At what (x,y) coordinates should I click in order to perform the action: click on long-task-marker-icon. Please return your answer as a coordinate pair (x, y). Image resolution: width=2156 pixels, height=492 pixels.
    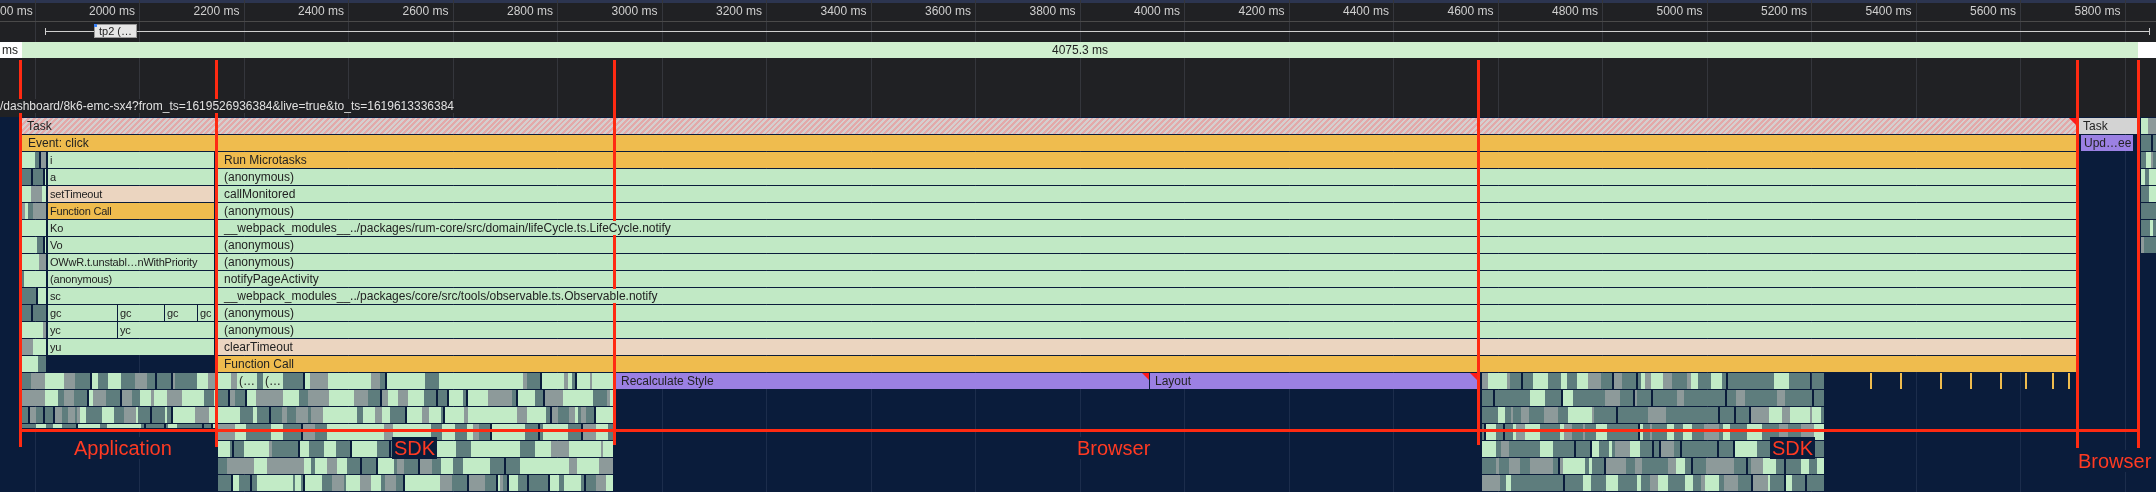
    Looking at the image, I should click on (2072, 121).